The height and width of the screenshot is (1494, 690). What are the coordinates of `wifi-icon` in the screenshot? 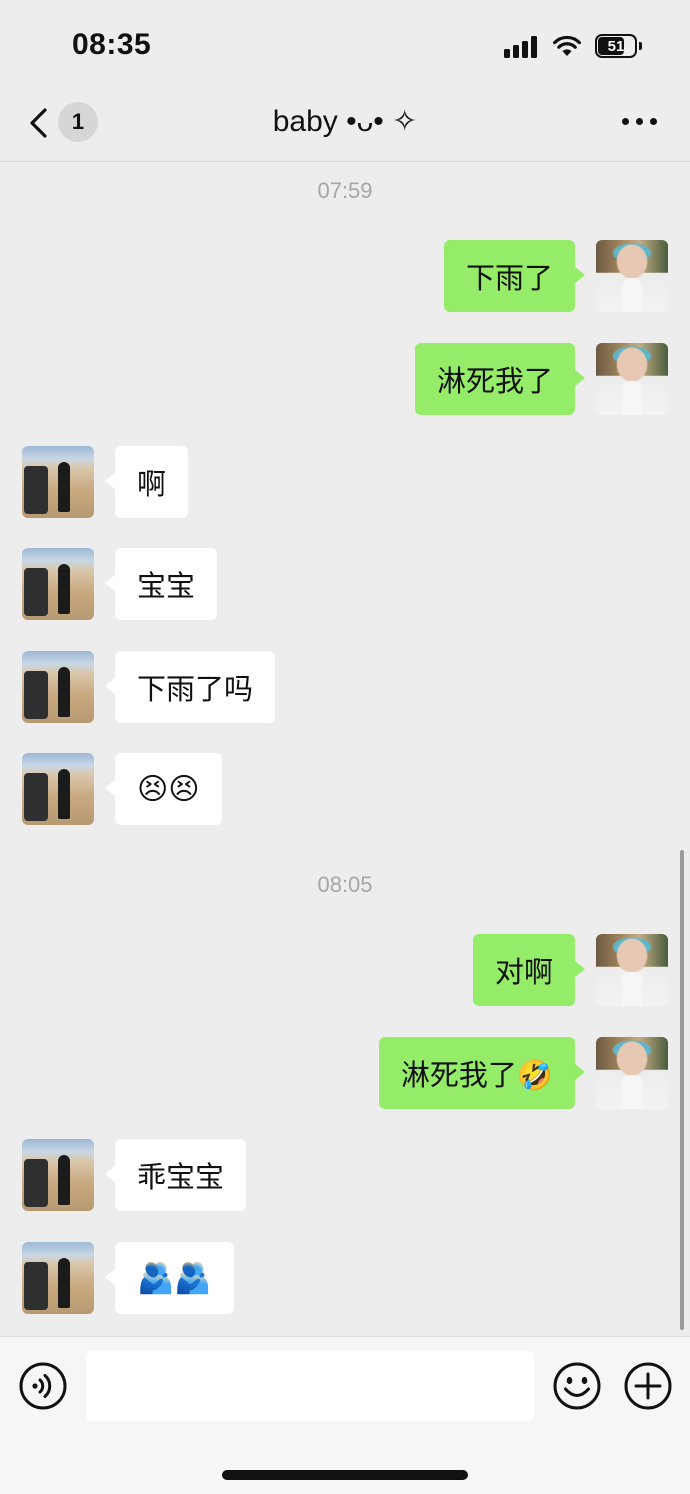 It's located at (567, 45).